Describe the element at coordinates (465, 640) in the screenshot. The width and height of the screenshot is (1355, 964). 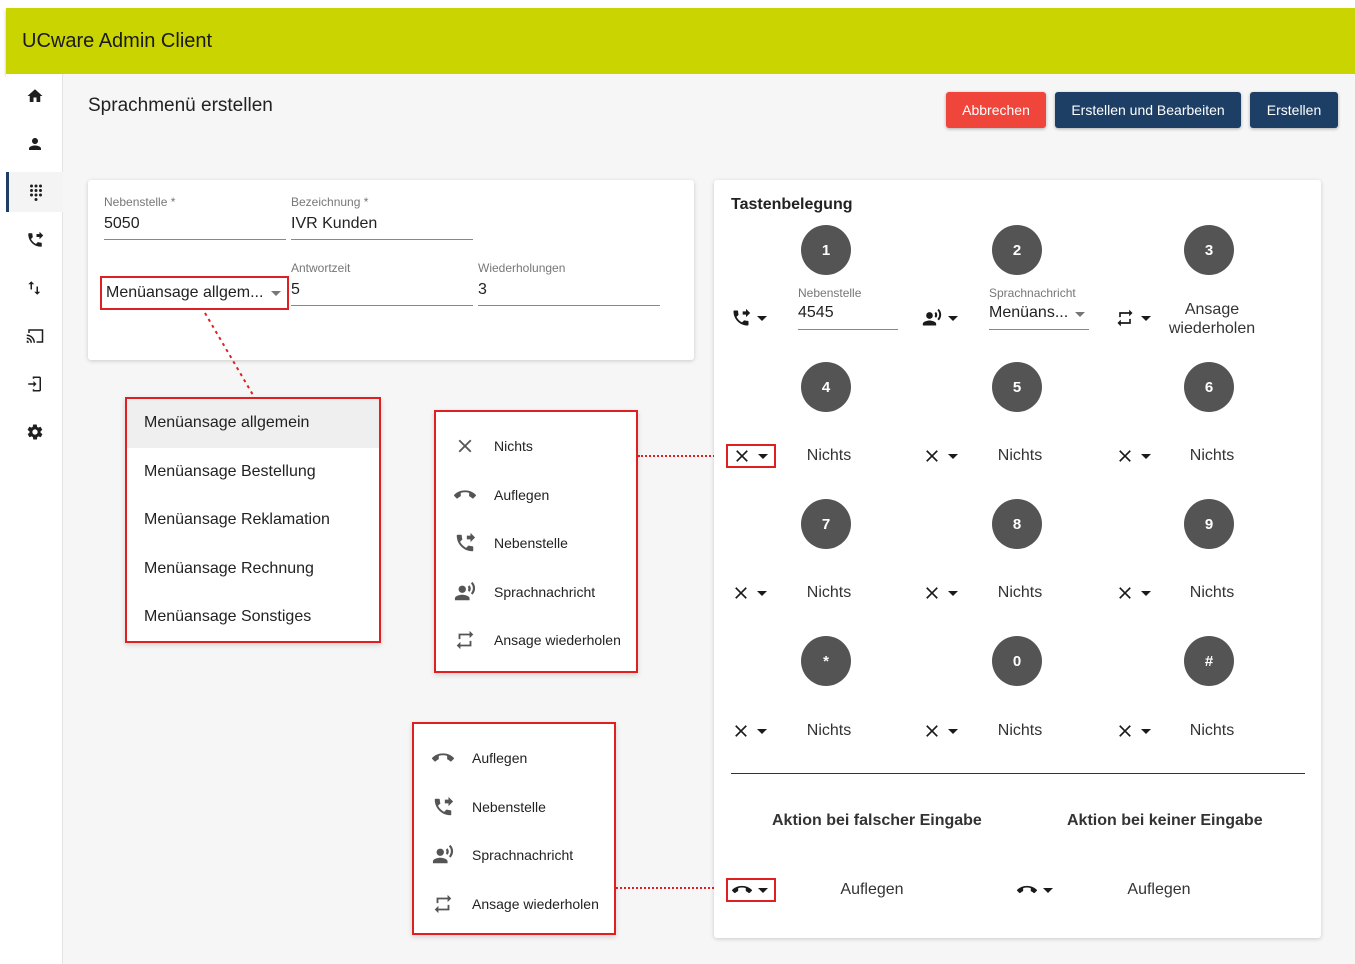
I see `repeat-icon` at that location.